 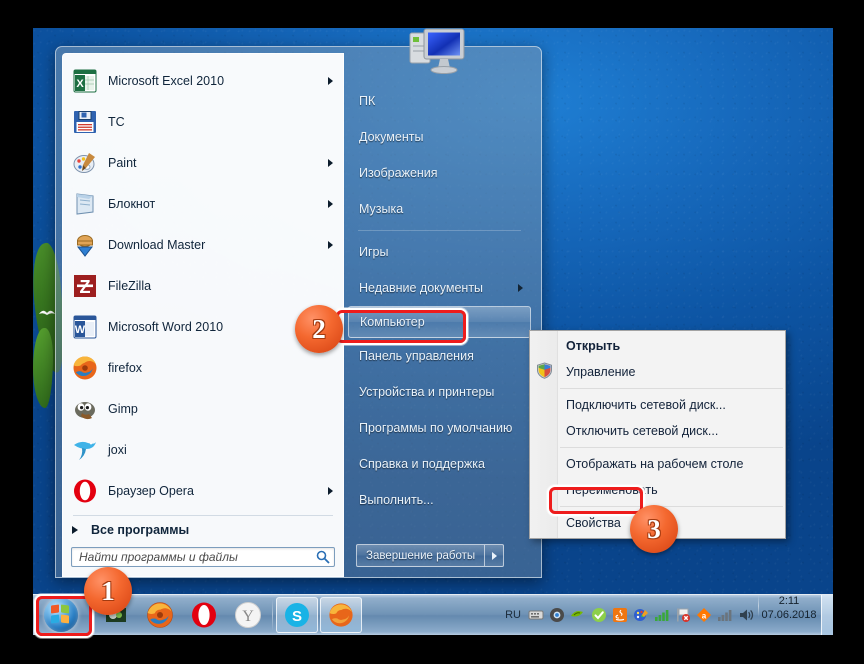 I want to click on chrome-icon, so click(x=557, y=615).